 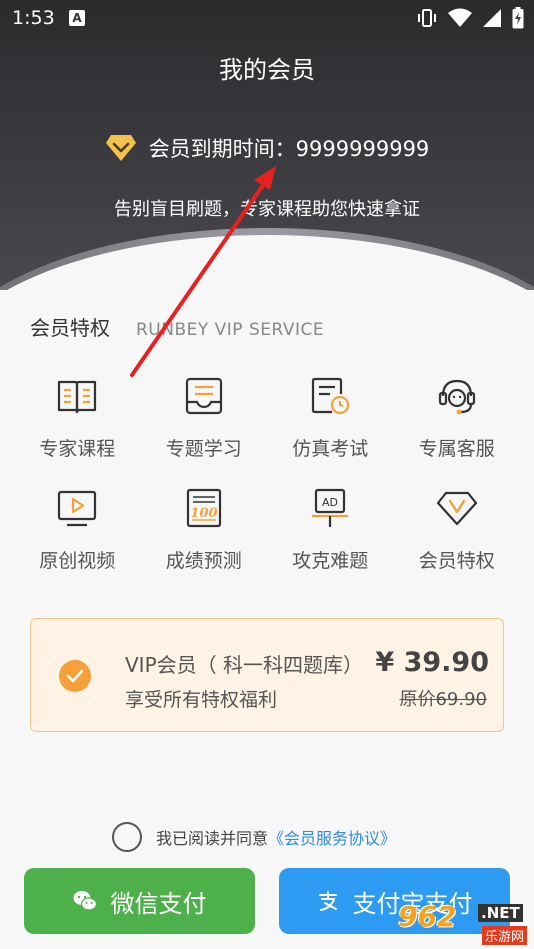 What do you see at coordinates (331, 396) in the screenshot?
I see `exam-clock-icon` at bounding box center [331, 396].